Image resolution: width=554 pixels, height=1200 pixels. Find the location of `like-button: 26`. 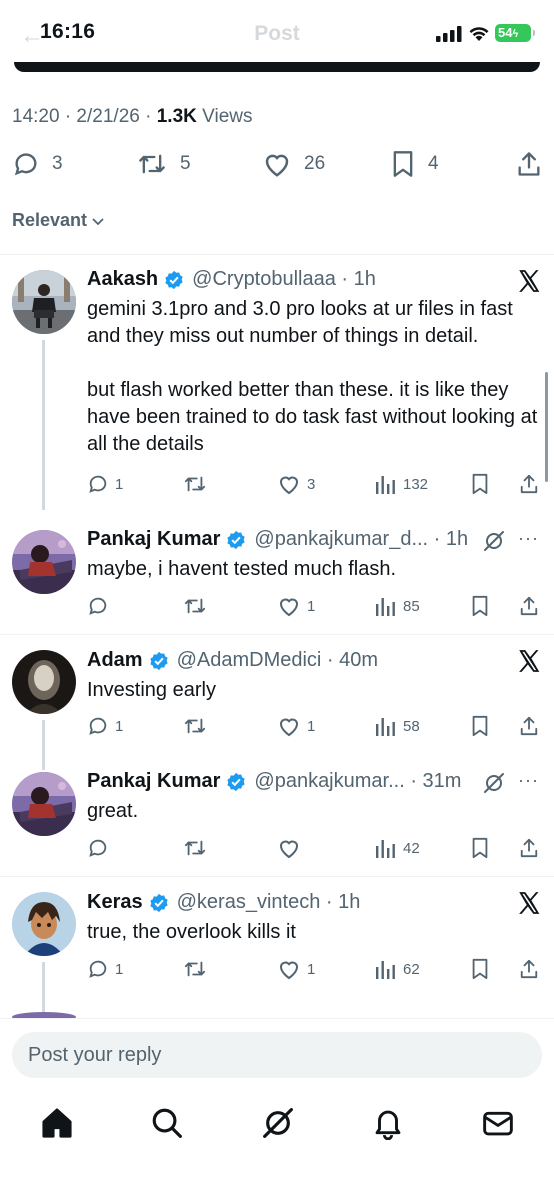

like-button: 26 is located at coordinates (293, 164).